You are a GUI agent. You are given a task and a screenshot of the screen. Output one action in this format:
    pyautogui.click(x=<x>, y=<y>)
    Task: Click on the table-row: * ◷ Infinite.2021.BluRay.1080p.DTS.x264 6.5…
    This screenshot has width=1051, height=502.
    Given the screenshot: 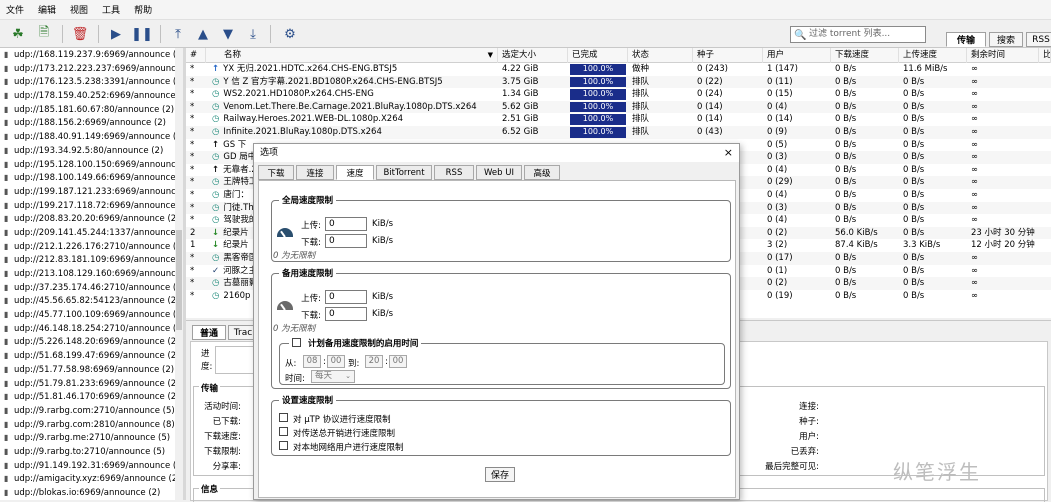 What is the action you would take?
    pyautogui.click(x=618, y=132)
    